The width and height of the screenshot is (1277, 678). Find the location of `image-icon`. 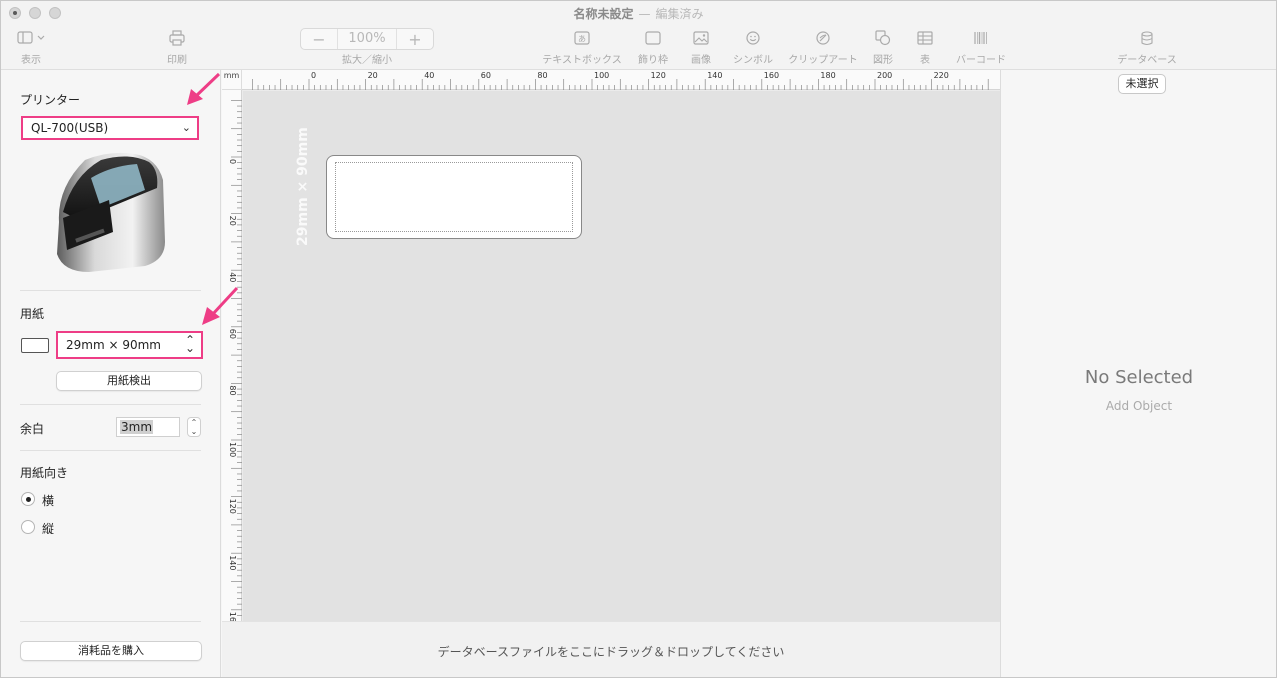

image-icon is located at coordinates (701, 38).